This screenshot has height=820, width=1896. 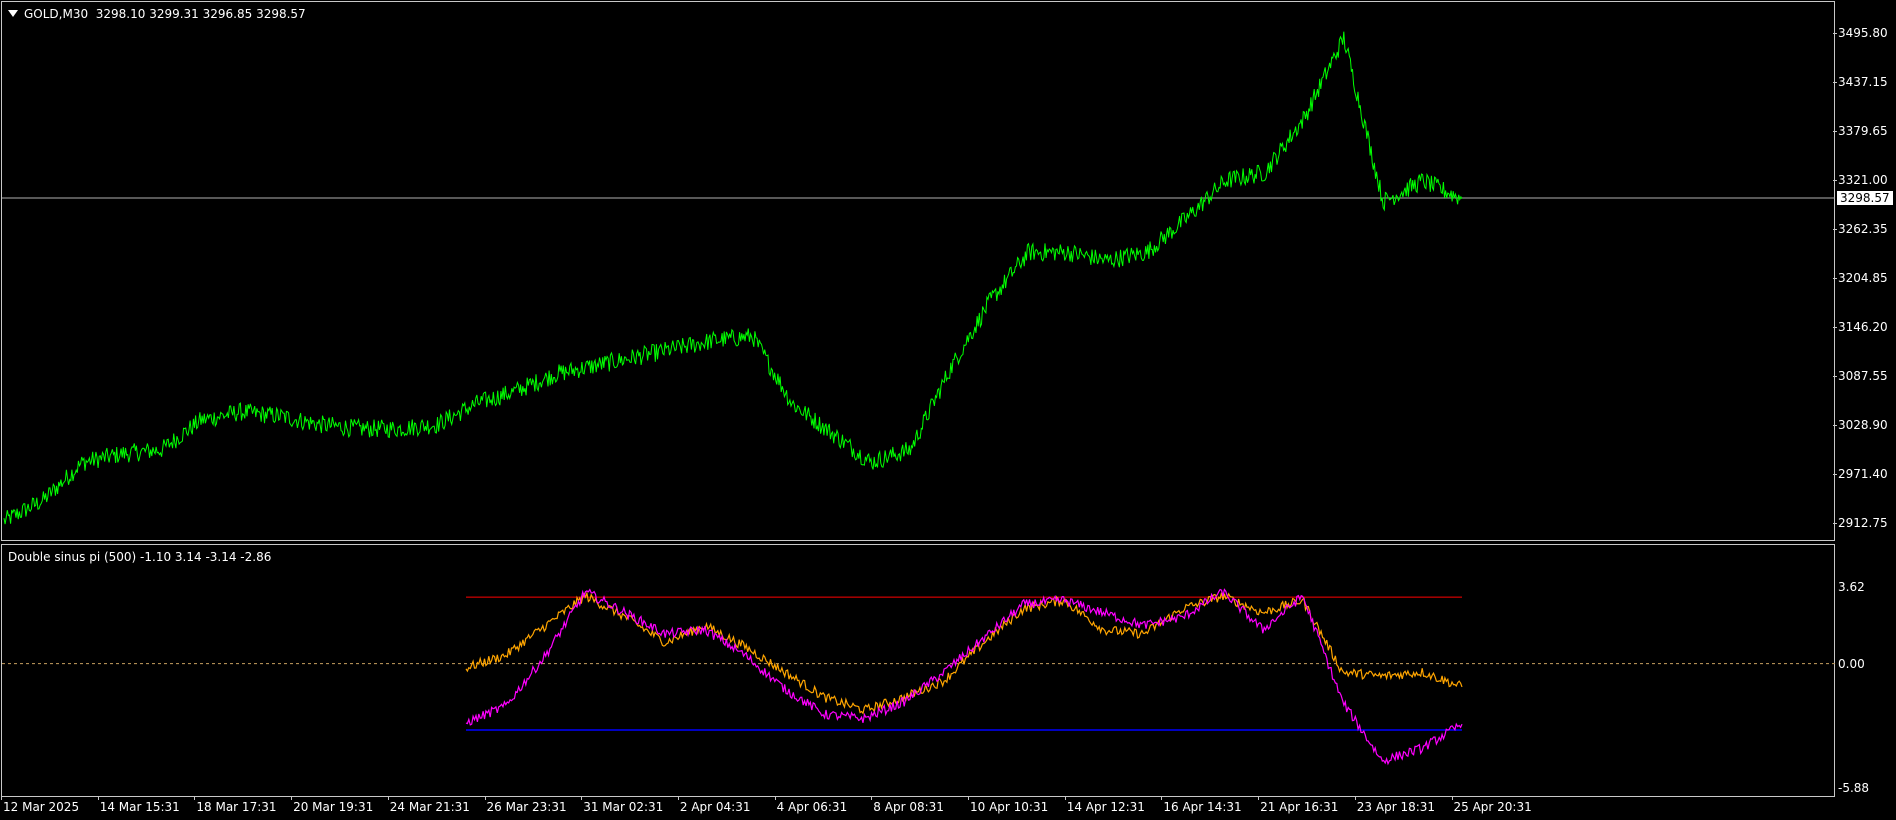 What do you see at coordinates (1865, 198) in the screenshot?
I see `current-price-tag: 3298.57` at bounding box center [1865, 198].